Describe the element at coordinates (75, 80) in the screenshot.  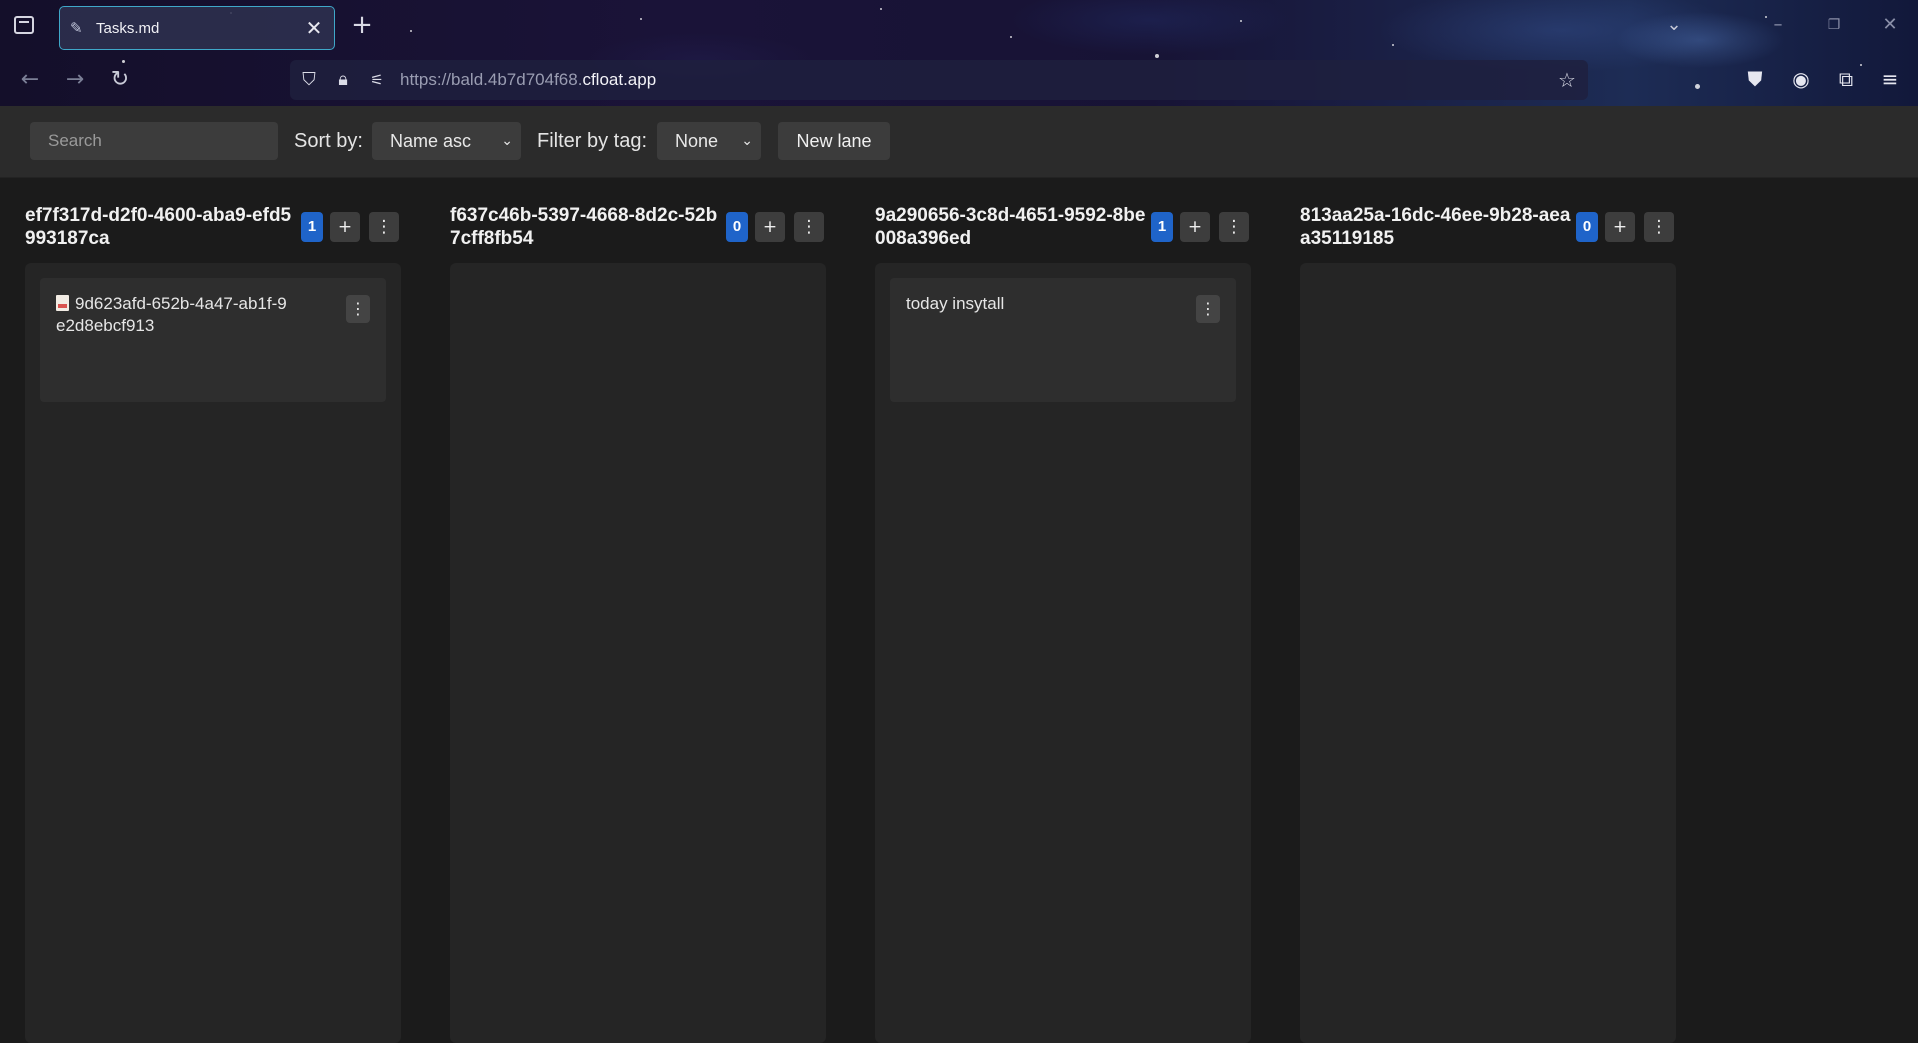
I see `forward-arrow-icon: →` at that location.